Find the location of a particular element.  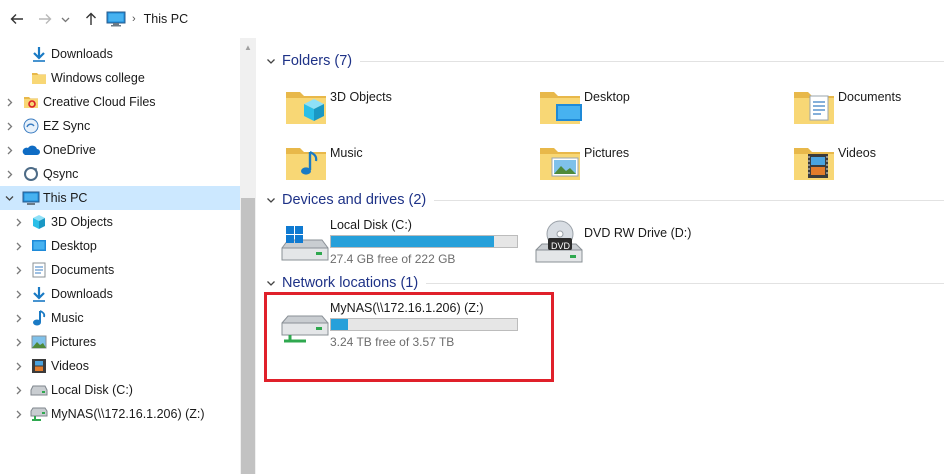

onedrive-icon is located at coordinates (31, 150).